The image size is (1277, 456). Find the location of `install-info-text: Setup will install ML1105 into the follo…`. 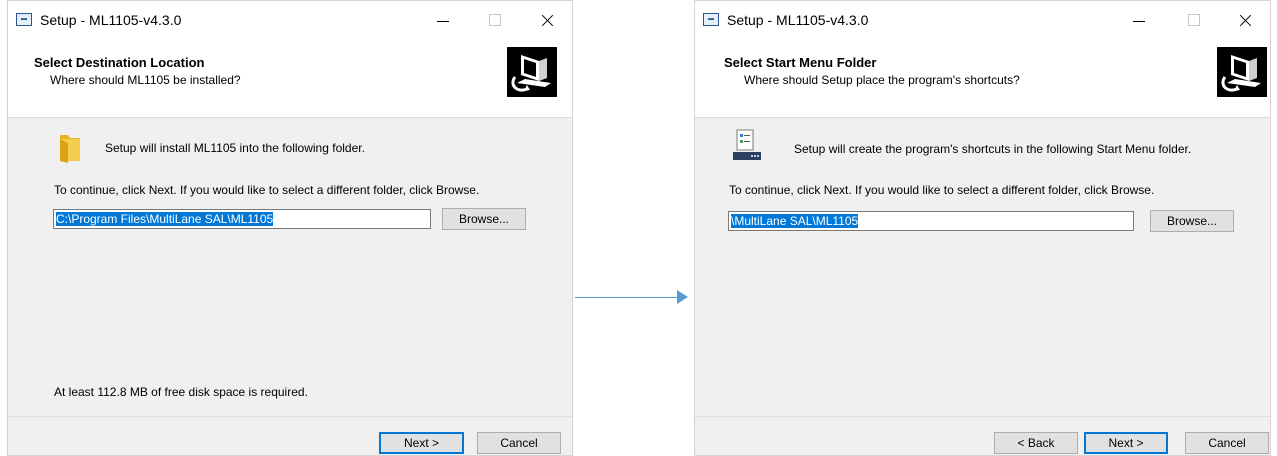

install-info-text: Setup will install ML1105 into the follo… is located at coordinates (235, 148).